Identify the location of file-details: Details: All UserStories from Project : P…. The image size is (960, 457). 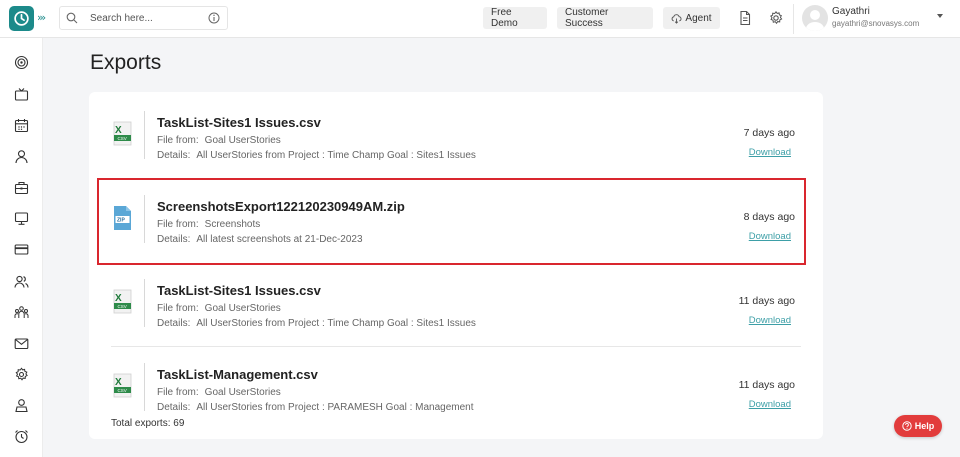
(315, 407).